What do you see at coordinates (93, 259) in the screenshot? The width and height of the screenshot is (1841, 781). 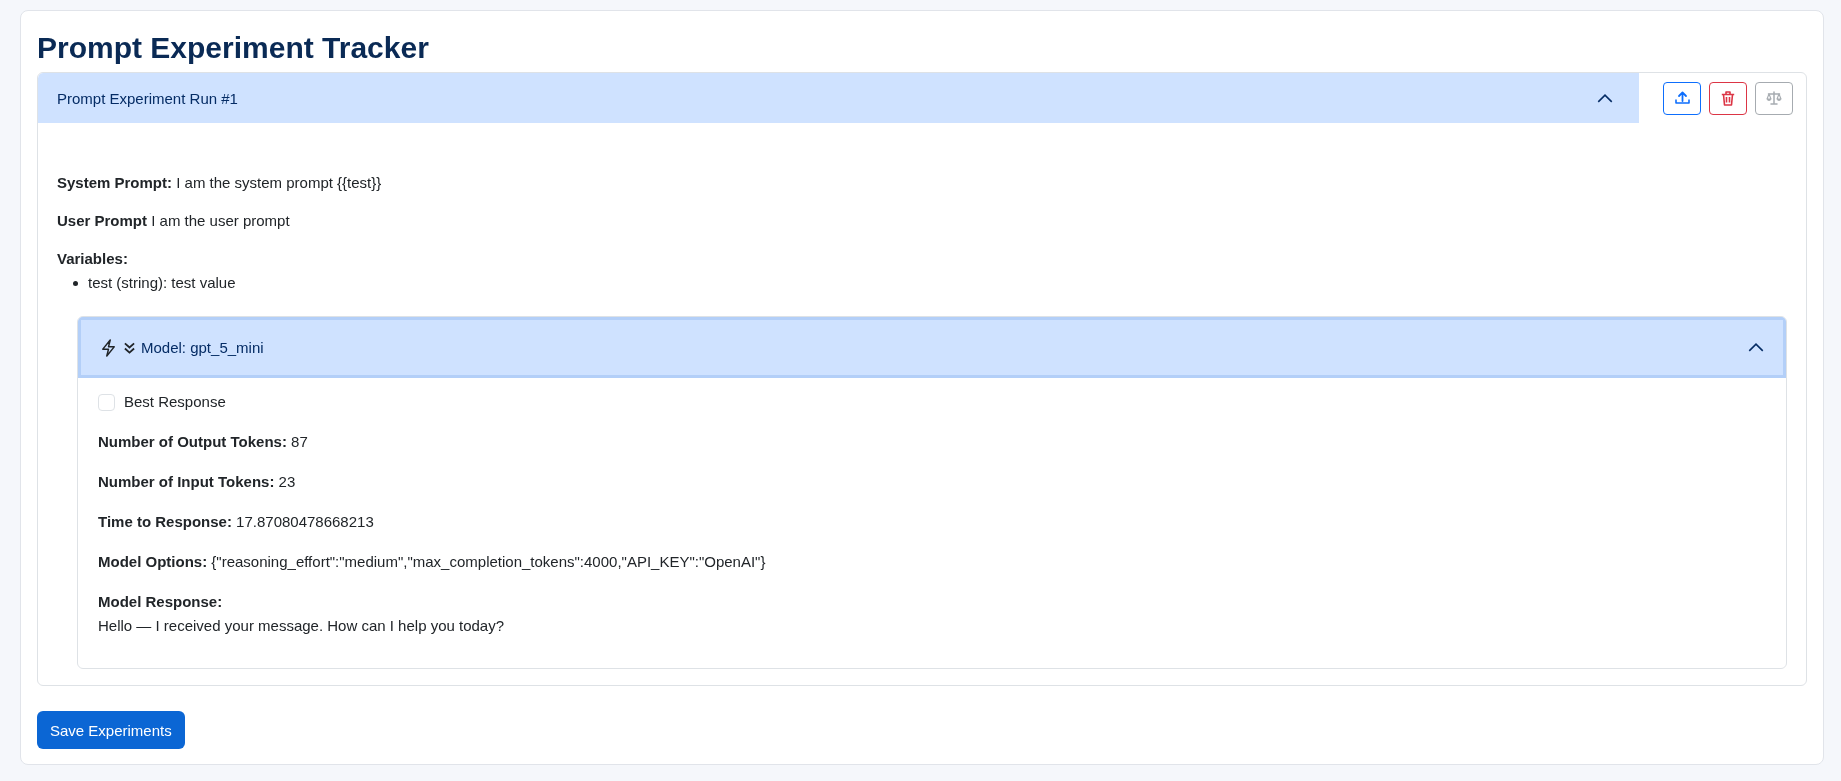 I see `variables-label: Variables:` at bounding box center [93, 259].